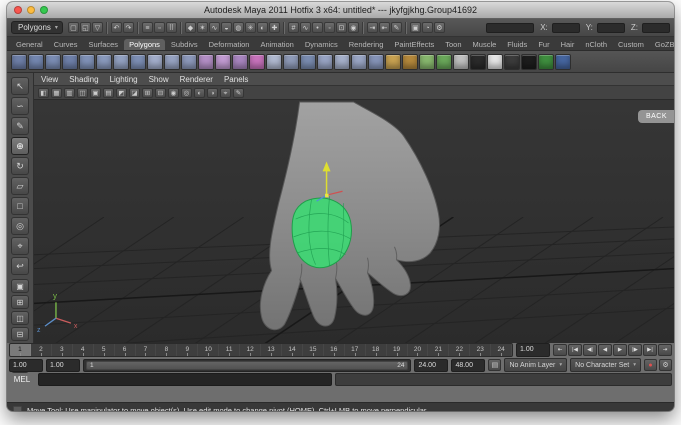 The image size is (681, 425). What do you see at coordinates (209, 350) in the screenshot?
I see `frame-cell: 10` at bounding box center [209, 350].